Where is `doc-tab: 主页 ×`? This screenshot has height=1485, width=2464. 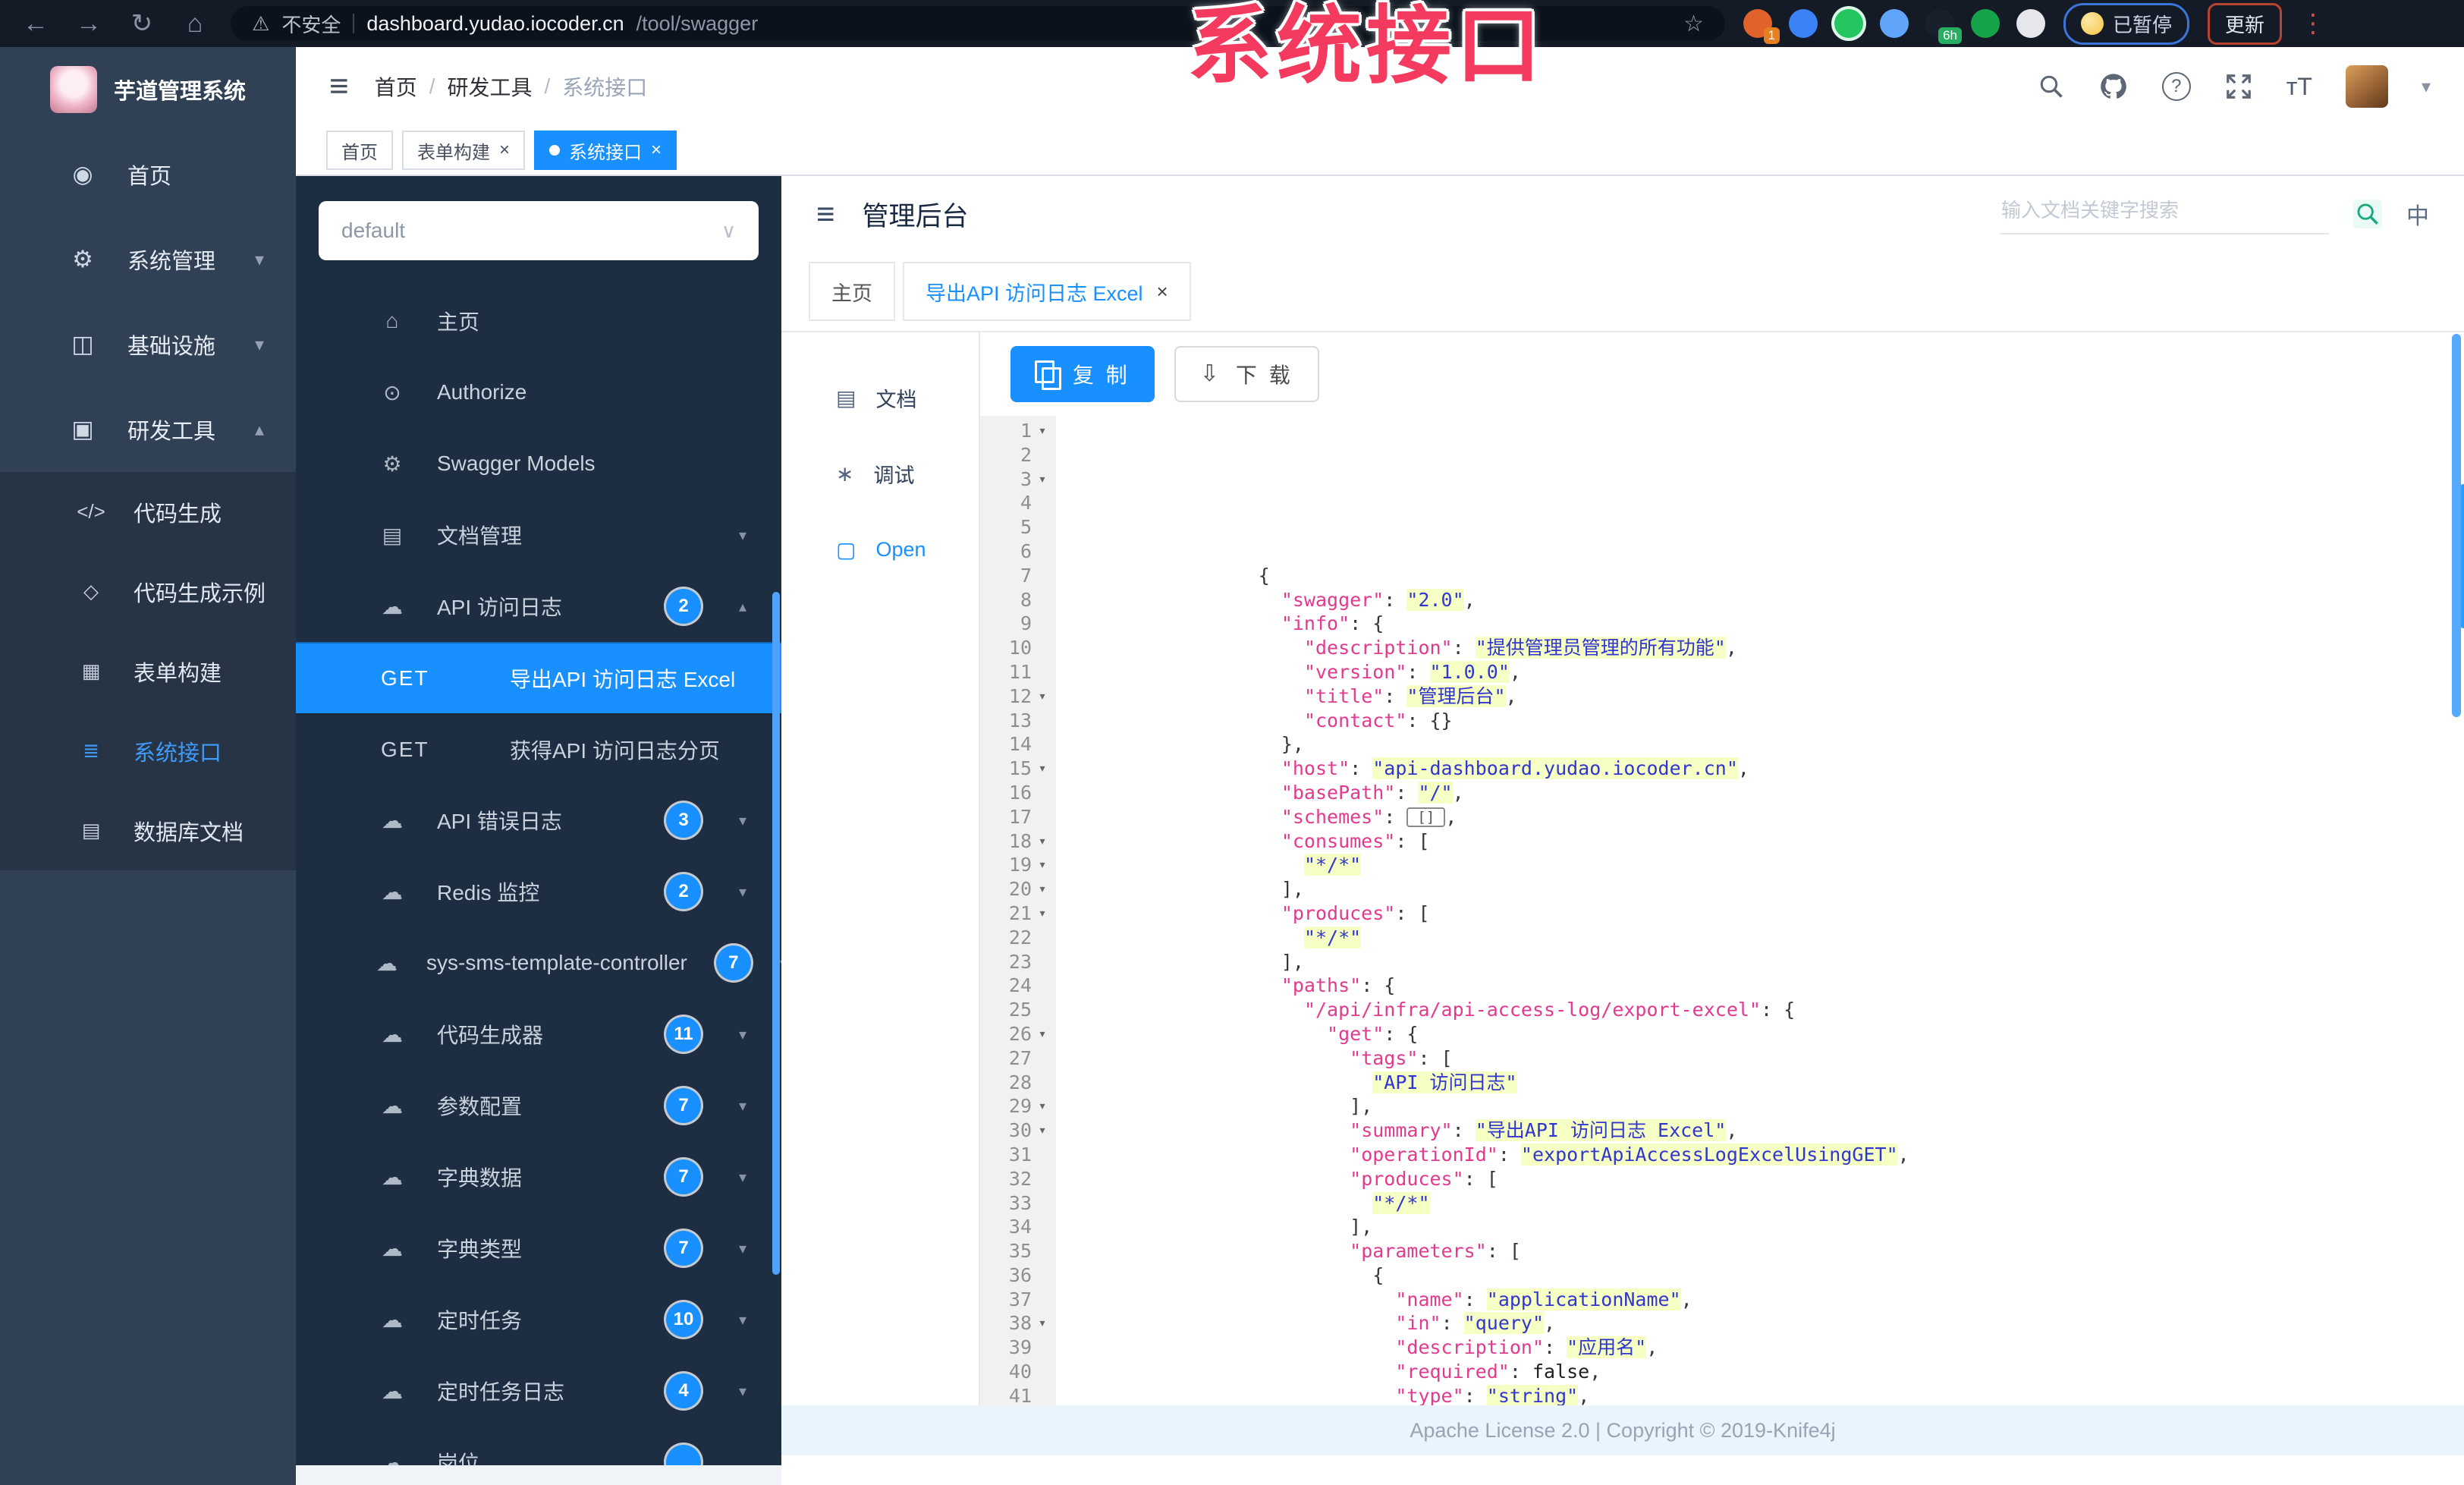
doc-tab: 主页 × is located at coordinates (852, 291).